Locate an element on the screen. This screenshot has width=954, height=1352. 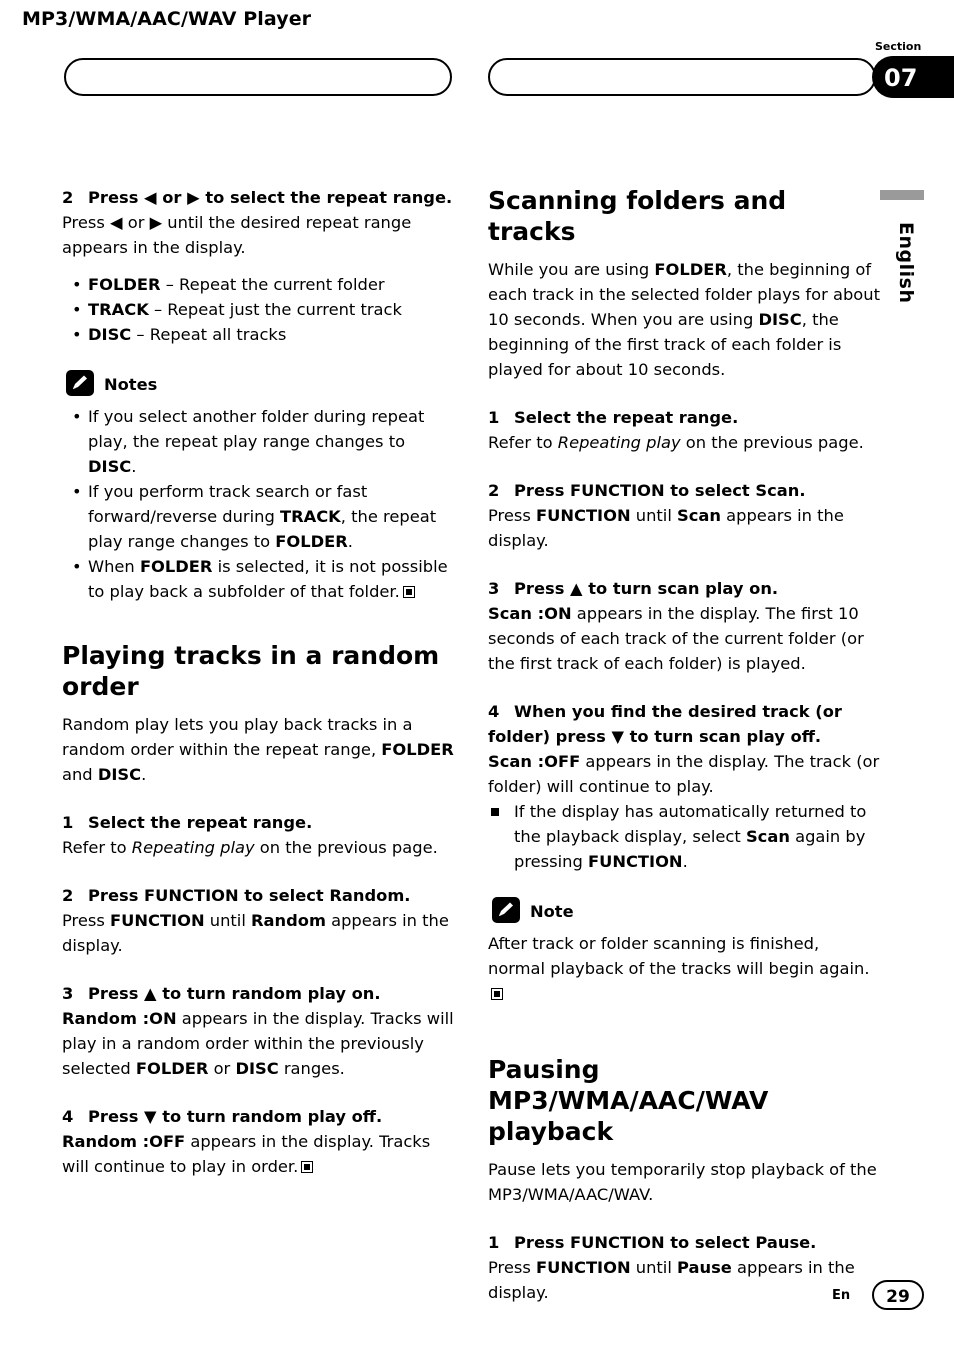
page-title: MP3/WMA/AAC/WAV Player is located at coordinates (167, 19).